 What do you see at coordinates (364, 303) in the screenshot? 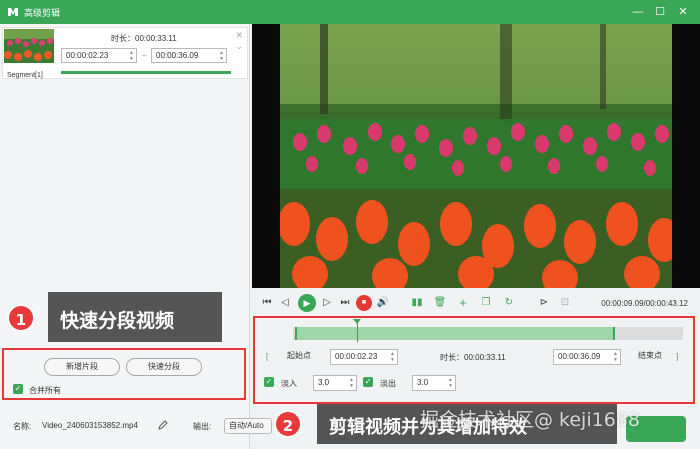
I see `stop-icon: ■` at bounding box center [364, 303].